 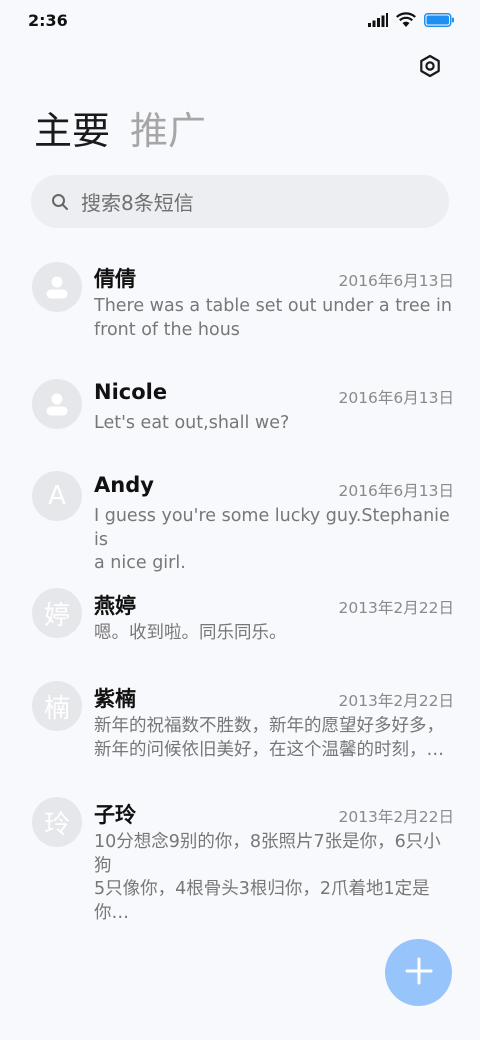 What do you see at coordinates (167, 329) in the screenshot?
I see `preview-line: front of the hous` at bounding box center [167, 329].